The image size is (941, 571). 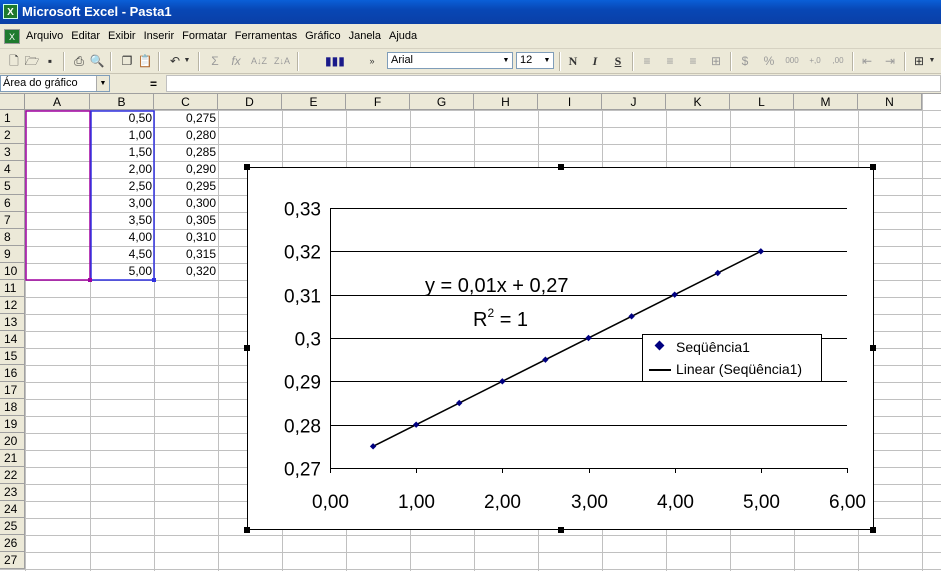 I want to click on menu-item: Inserir, so click(x=159, y=36).